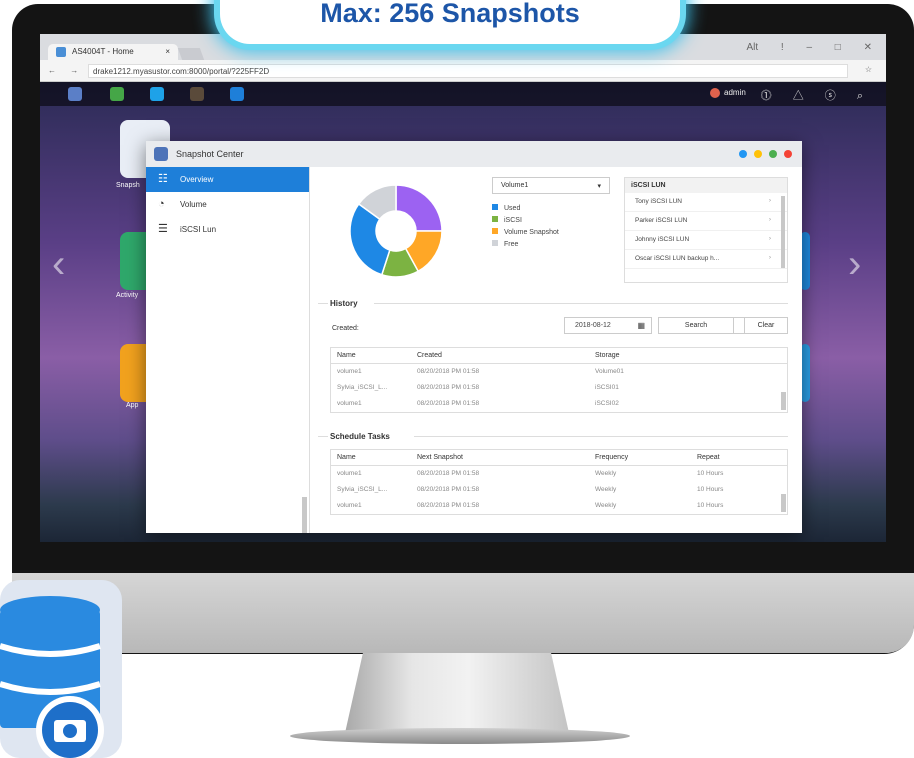  Describe the element at coordinates (607, 355) in the screenshot. I see `column-header: Storage` at that location.